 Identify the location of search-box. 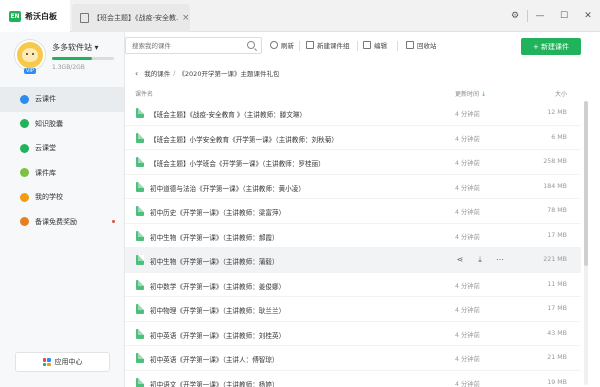
(193, 45).